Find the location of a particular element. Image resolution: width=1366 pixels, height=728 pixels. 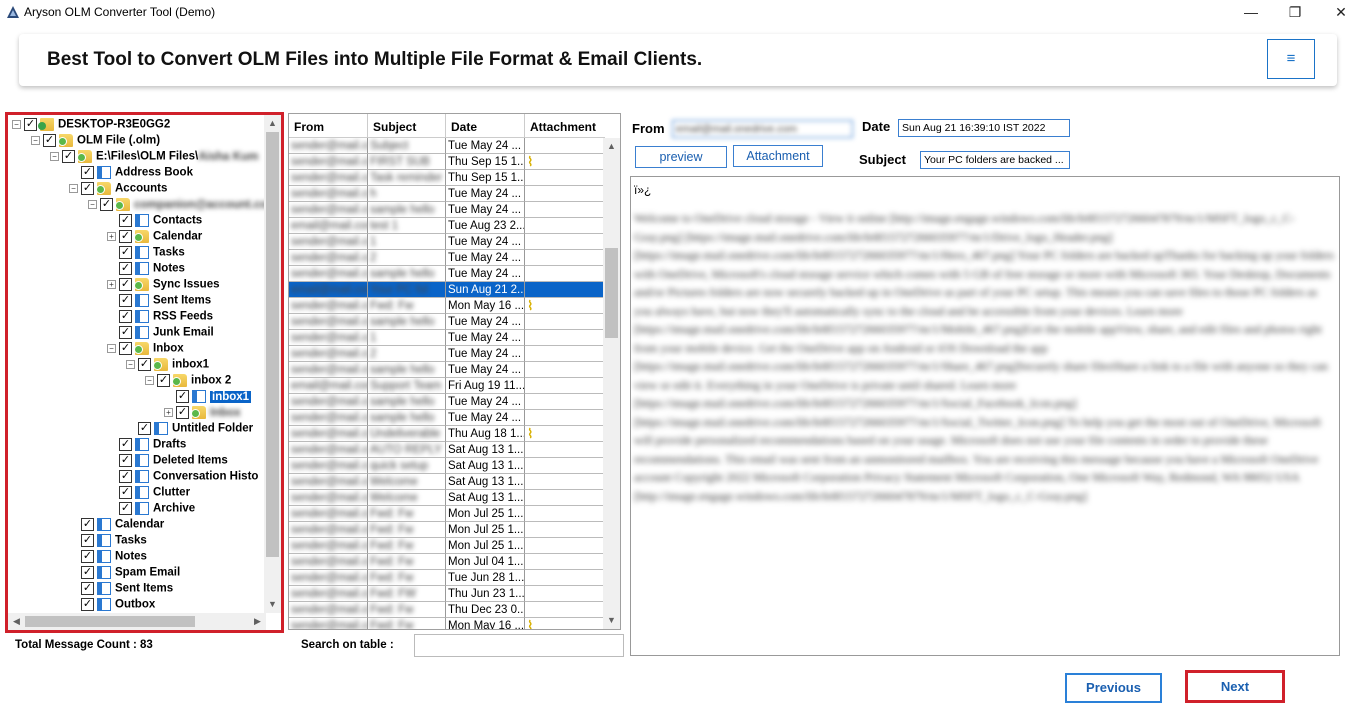

tree-item: ✓ Contacts is located at coordinates (154, 222).